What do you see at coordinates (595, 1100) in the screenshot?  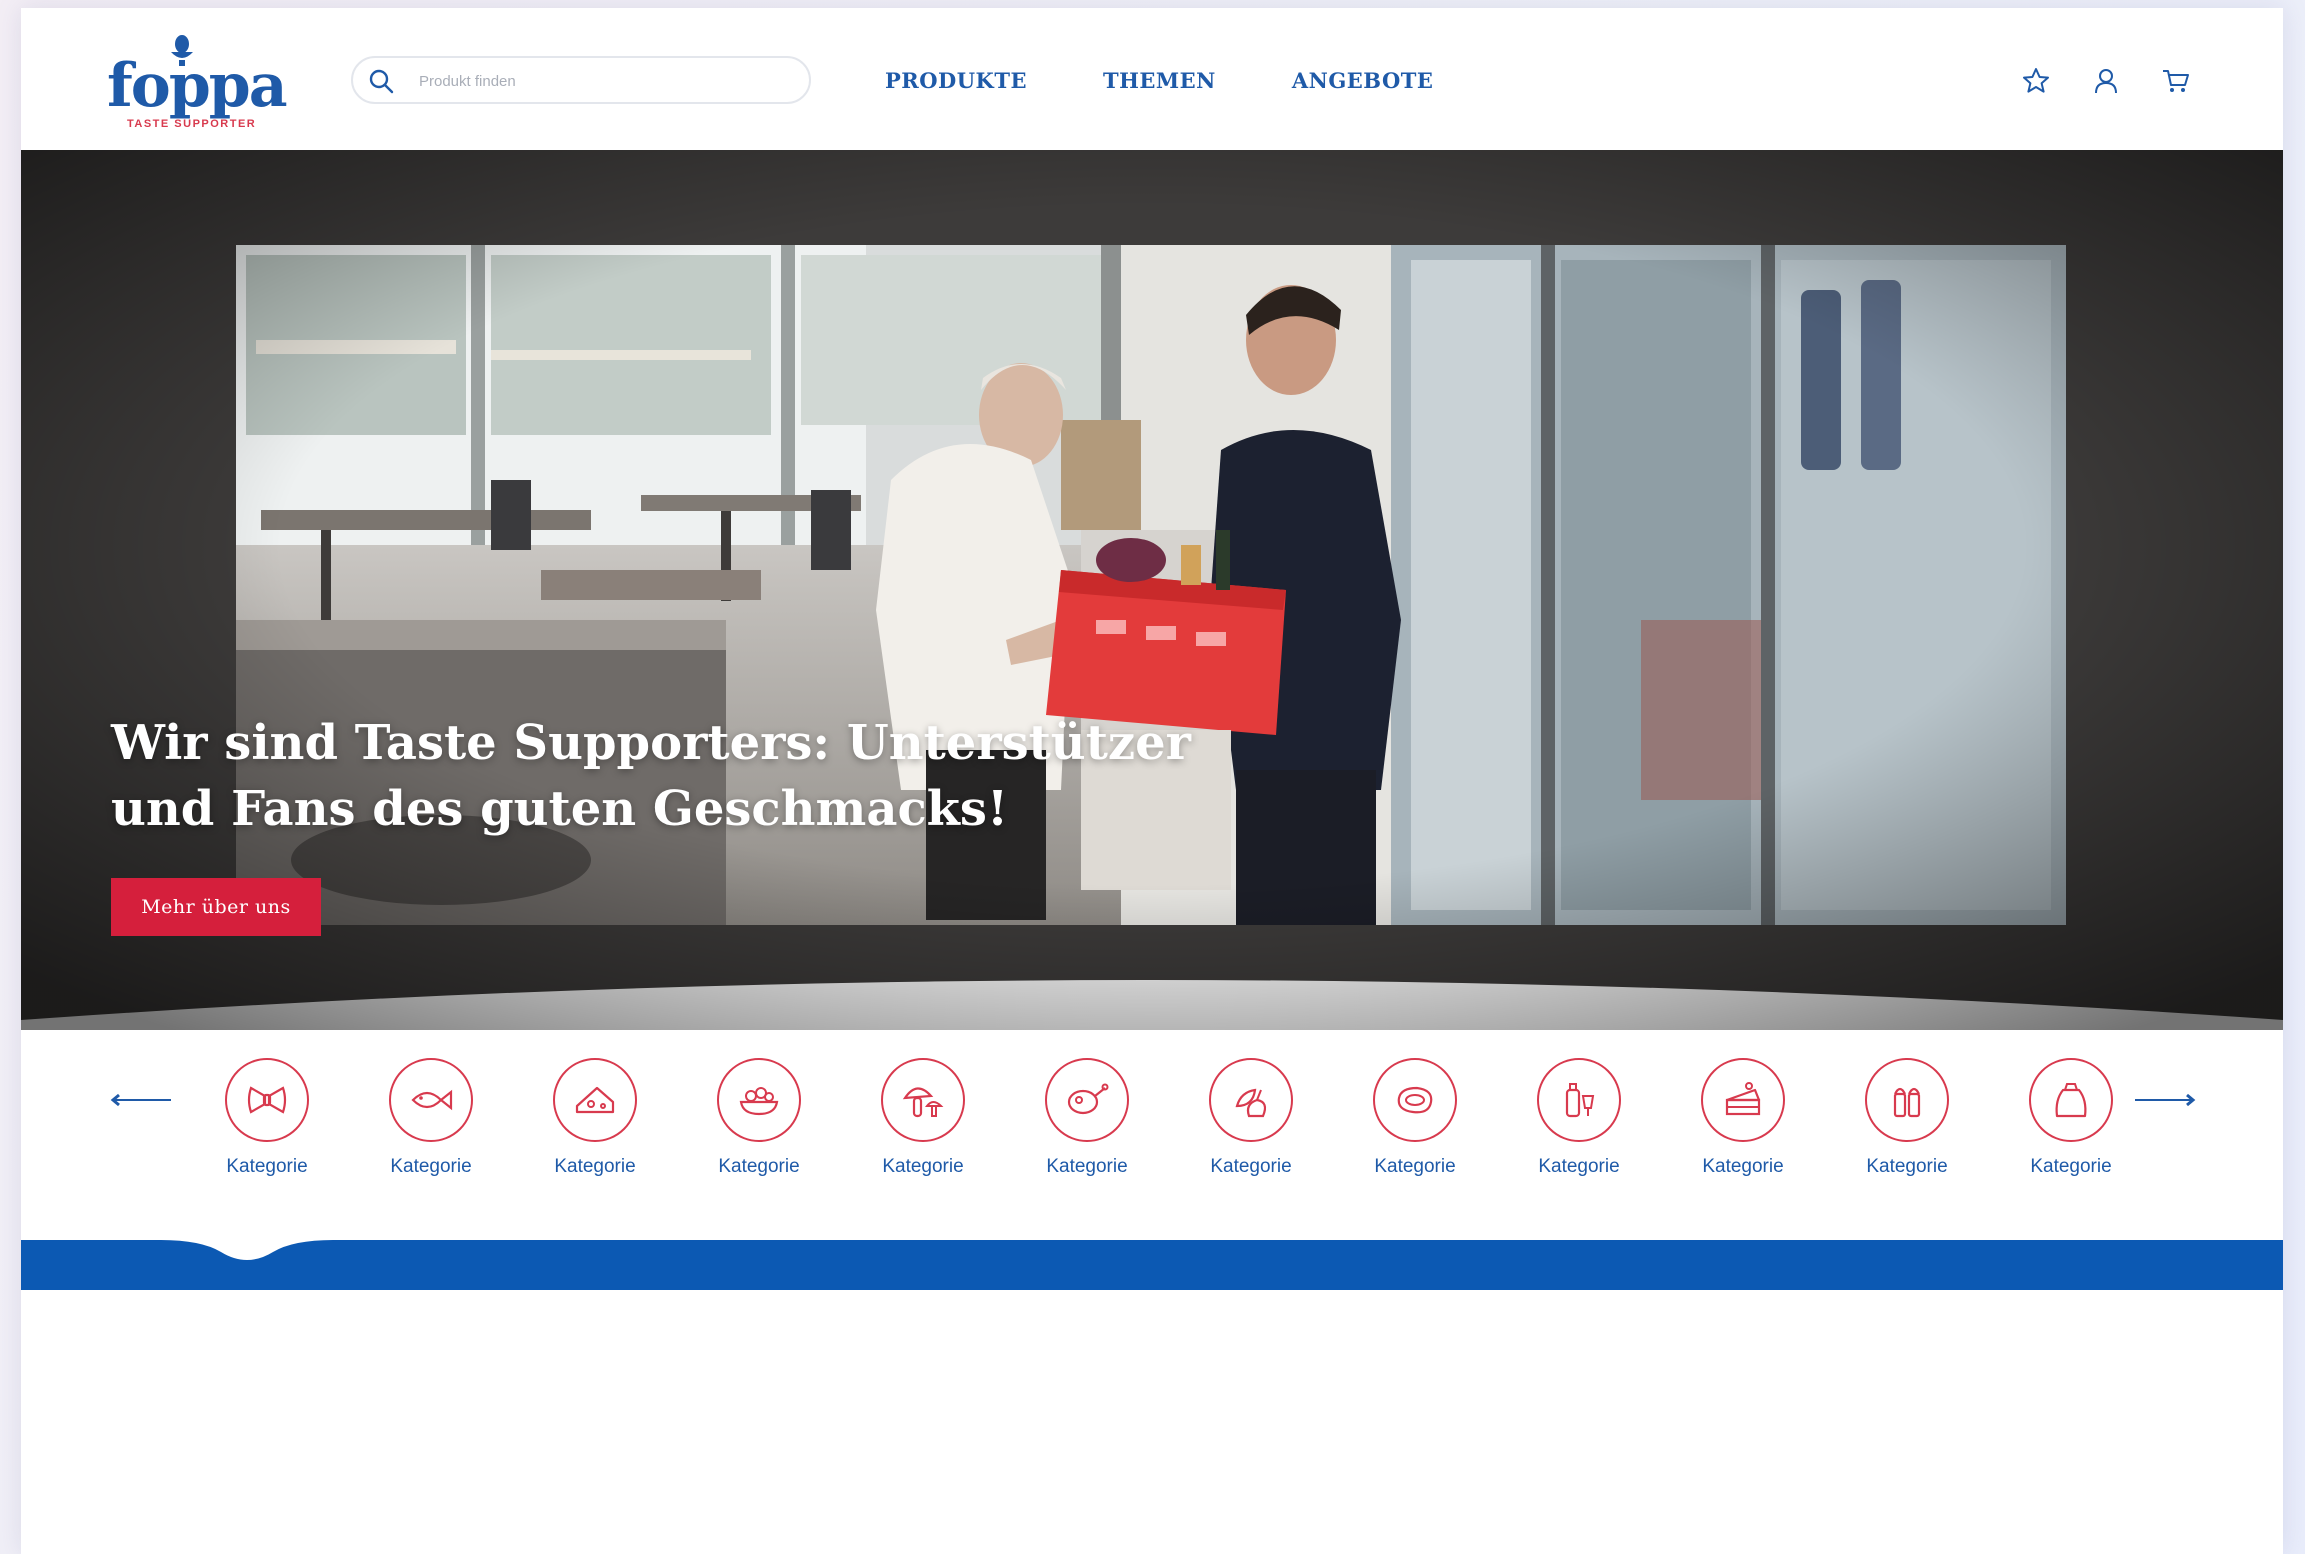 I see `cheese-icon` at bounding box center [595, 1100].